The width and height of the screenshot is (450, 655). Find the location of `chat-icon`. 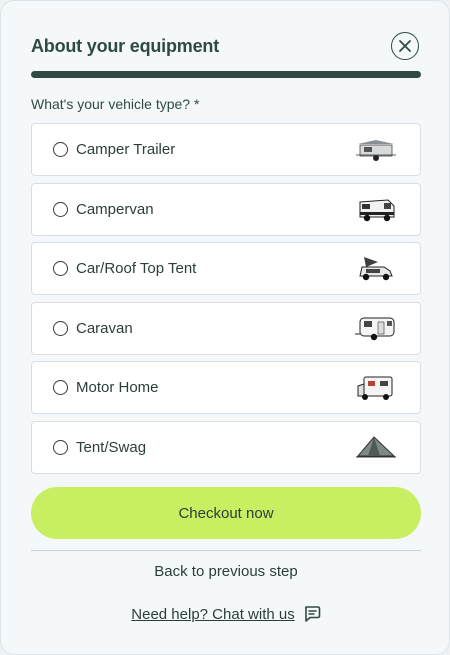

chat-icon is located at coordinates (312, 614).